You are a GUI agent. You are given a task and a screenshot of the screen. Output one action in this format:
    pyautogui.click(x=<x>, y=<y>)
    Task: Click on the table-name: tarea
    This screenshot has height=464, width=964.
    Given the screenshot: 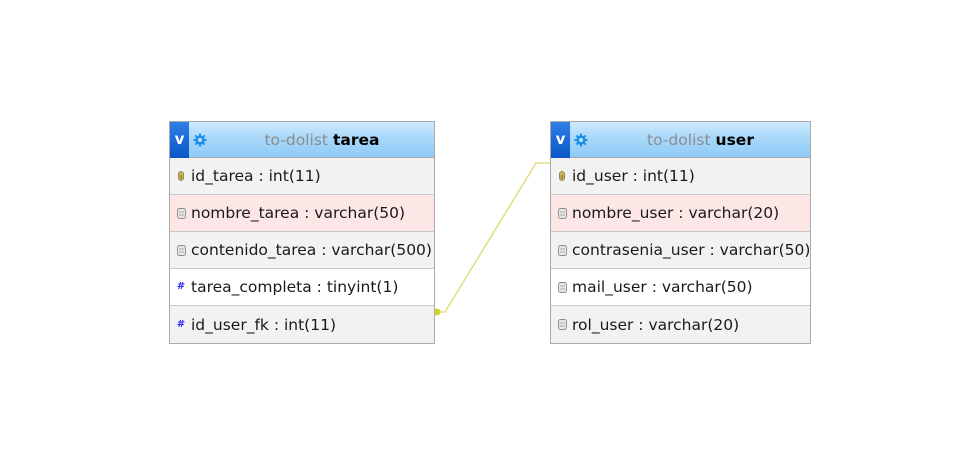 What is the action you would take?
    pyautogui.click(x=356, y=140)
    